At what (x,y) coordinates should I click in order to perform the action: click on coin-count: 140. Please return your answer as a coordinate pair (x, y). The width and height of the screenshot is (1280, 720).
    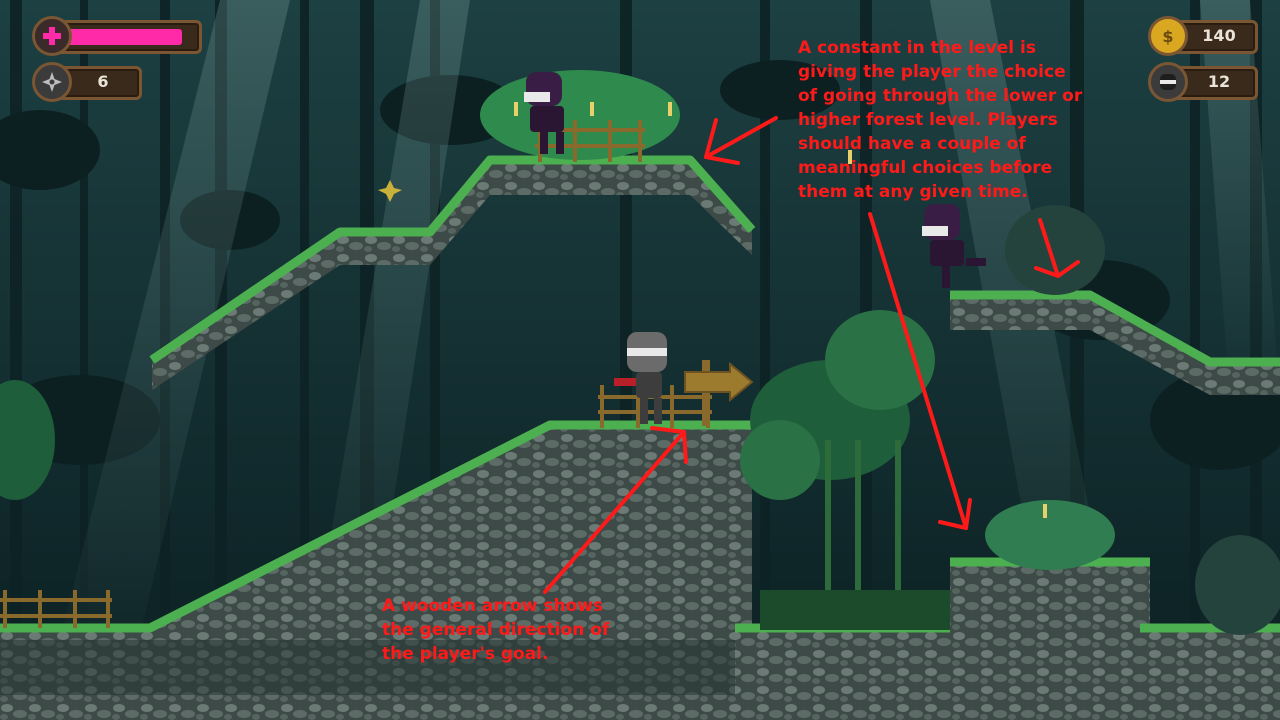
    Looking at the image, I should click on (1219, 35).